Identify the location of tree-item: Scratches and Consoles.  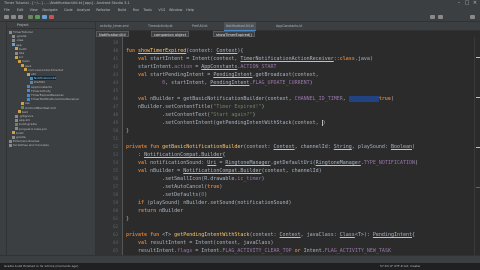
(29, 145).